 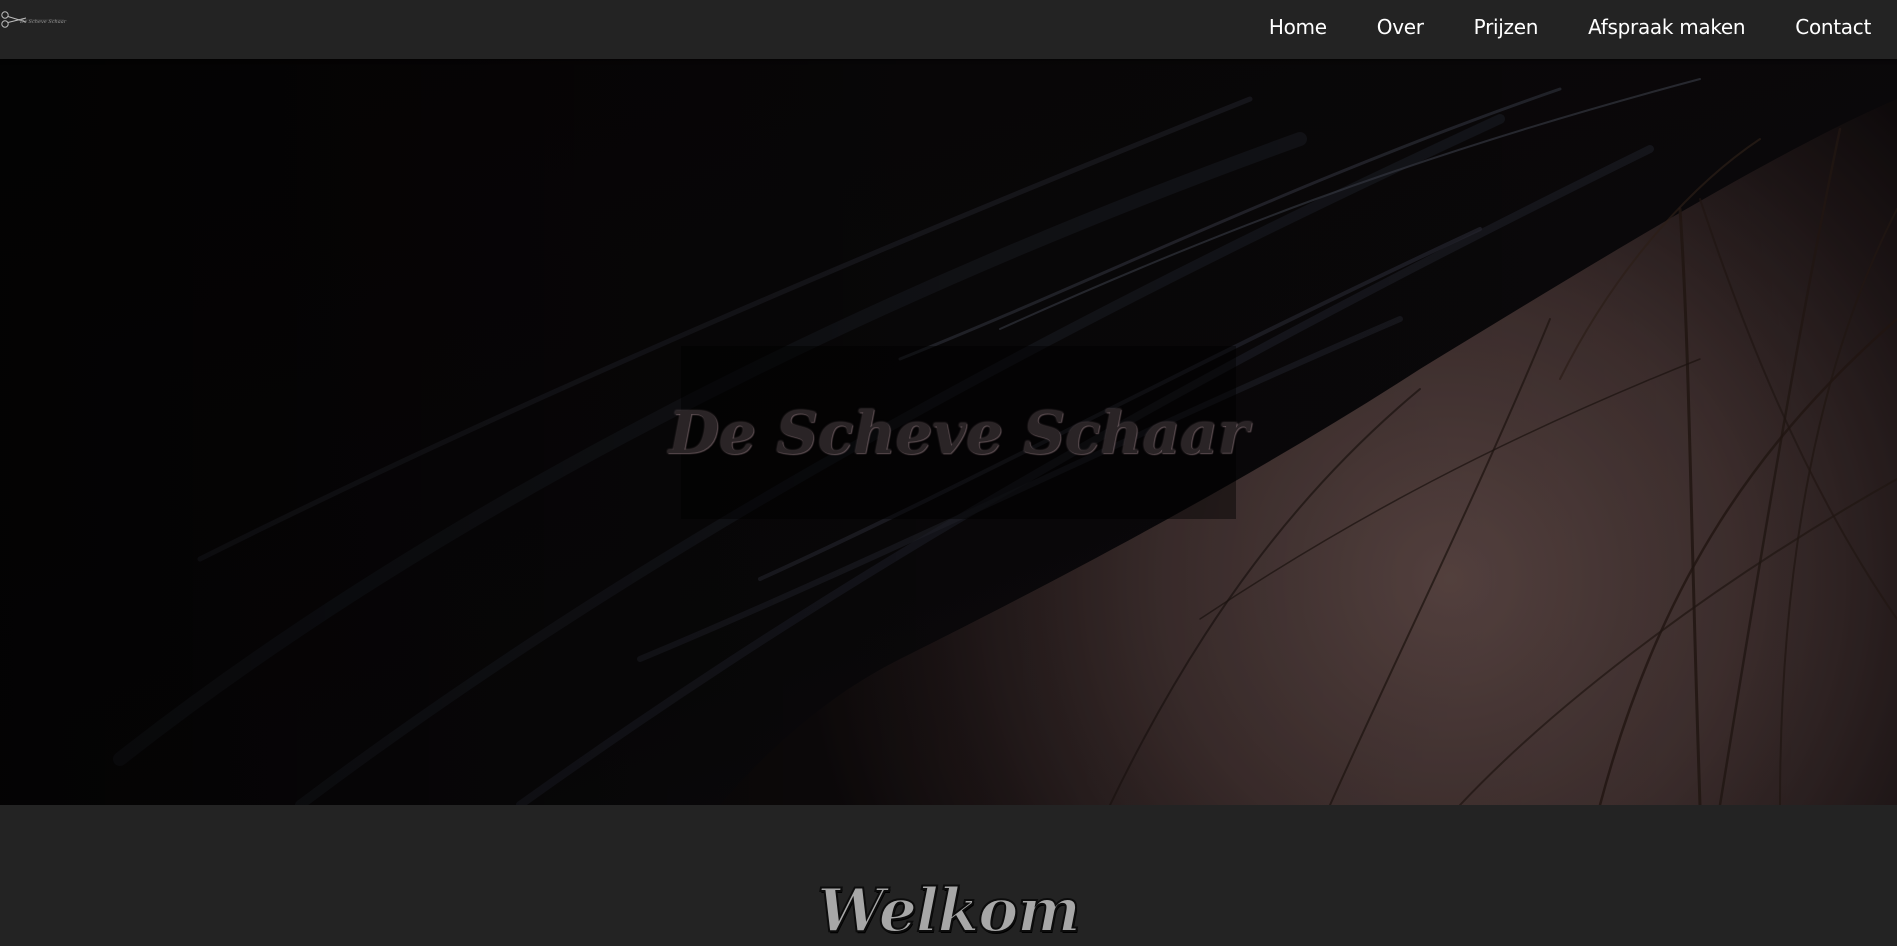 I want to click on welcome-section: Welkom, so click(x=948, y=875).